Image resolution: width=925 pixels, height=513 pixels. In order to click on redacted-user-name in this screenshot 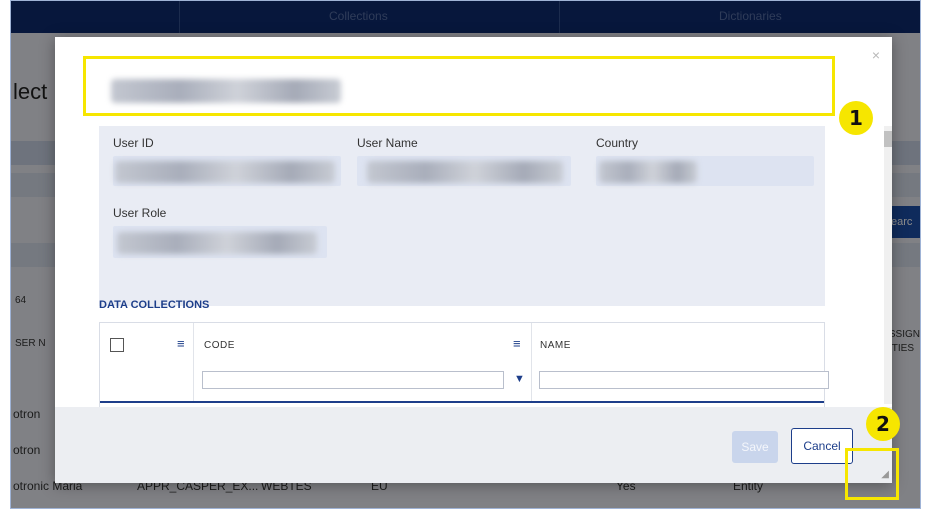, I will do `click(465, 172)`.